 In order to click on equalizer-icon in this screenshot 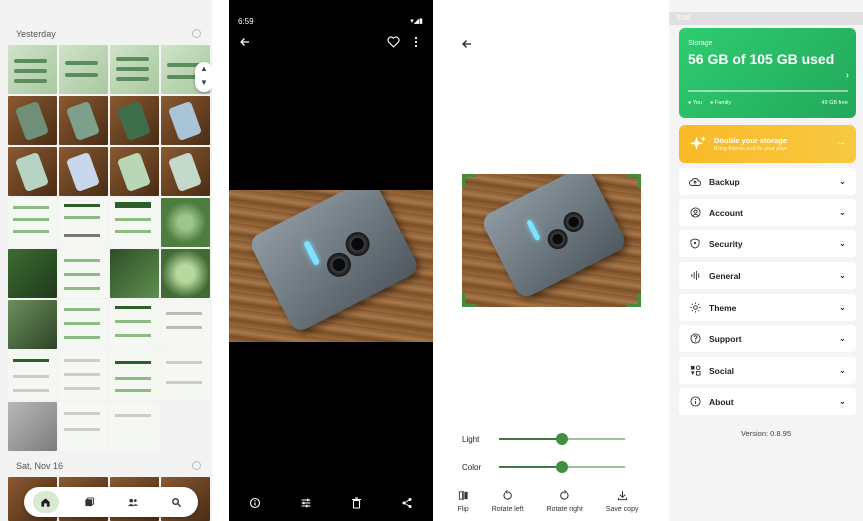, I will do `click(694, 275)`.